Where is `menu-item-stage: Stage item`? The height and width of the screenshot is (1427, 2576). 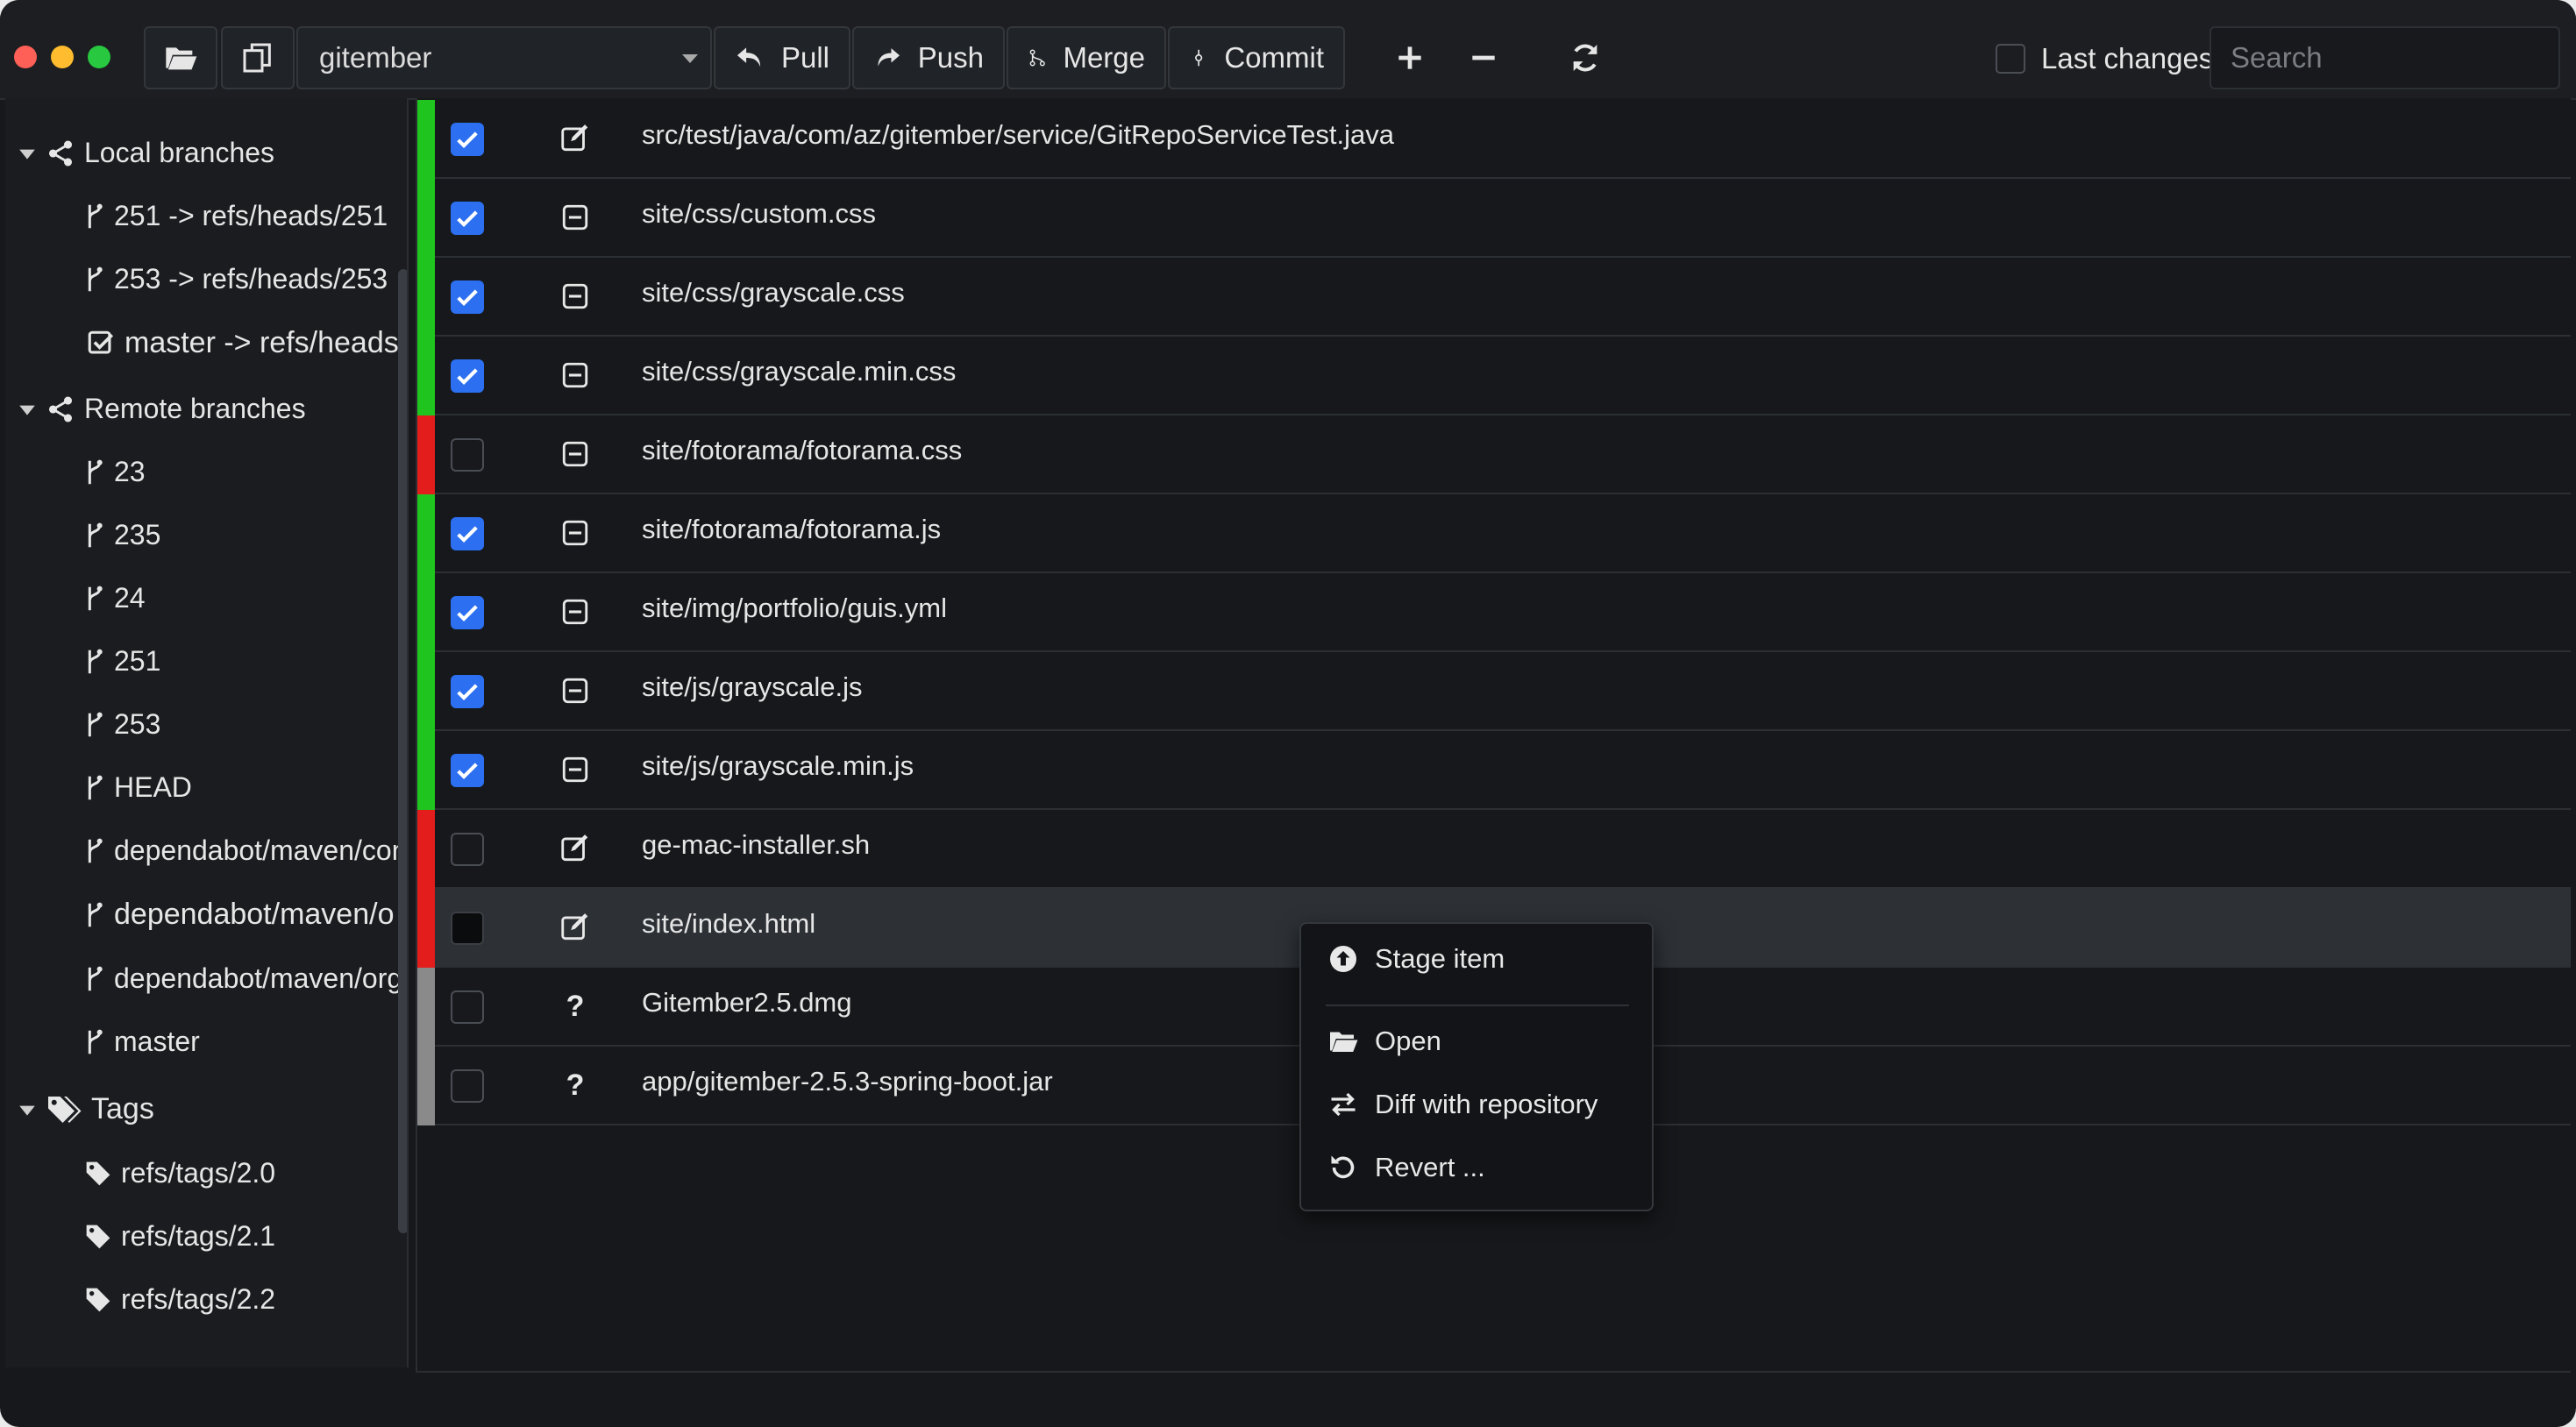
menu-item-stage: Stage item is located at coordinates (1416, 959).